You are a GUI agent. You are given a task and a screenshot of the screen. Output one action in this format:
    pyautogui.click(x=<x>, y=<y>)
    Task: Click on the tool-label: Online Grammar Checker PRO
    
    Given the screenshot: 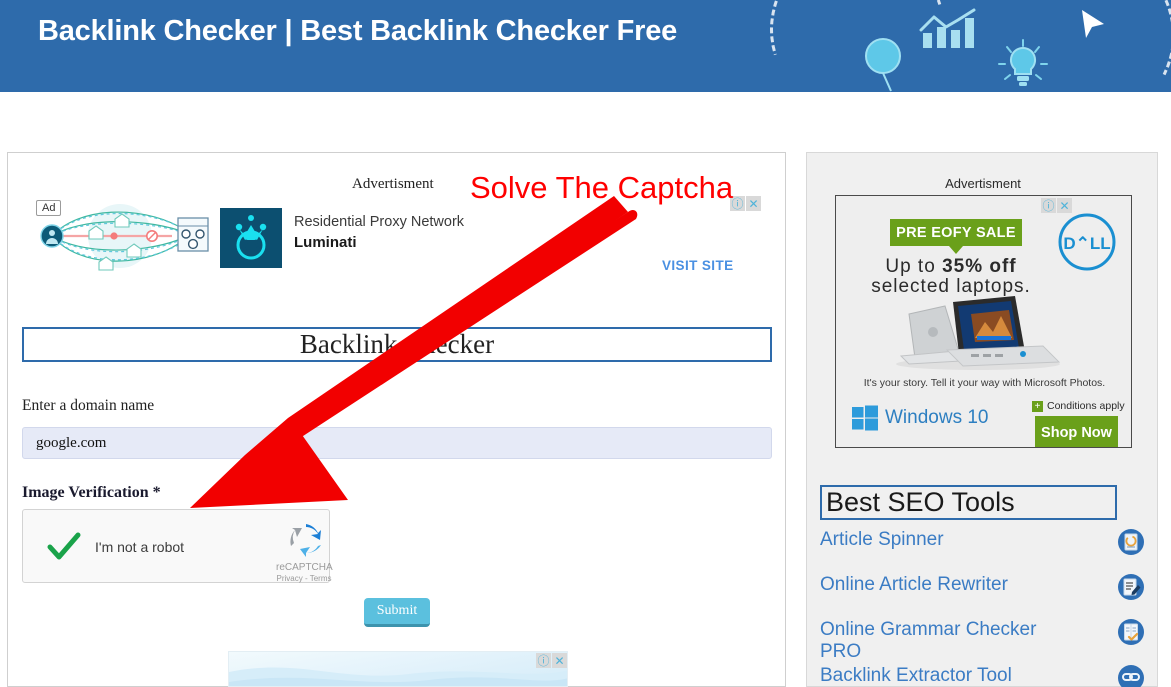 What is the action you would take?
    pyautogui.click(x=945, y=640)
    